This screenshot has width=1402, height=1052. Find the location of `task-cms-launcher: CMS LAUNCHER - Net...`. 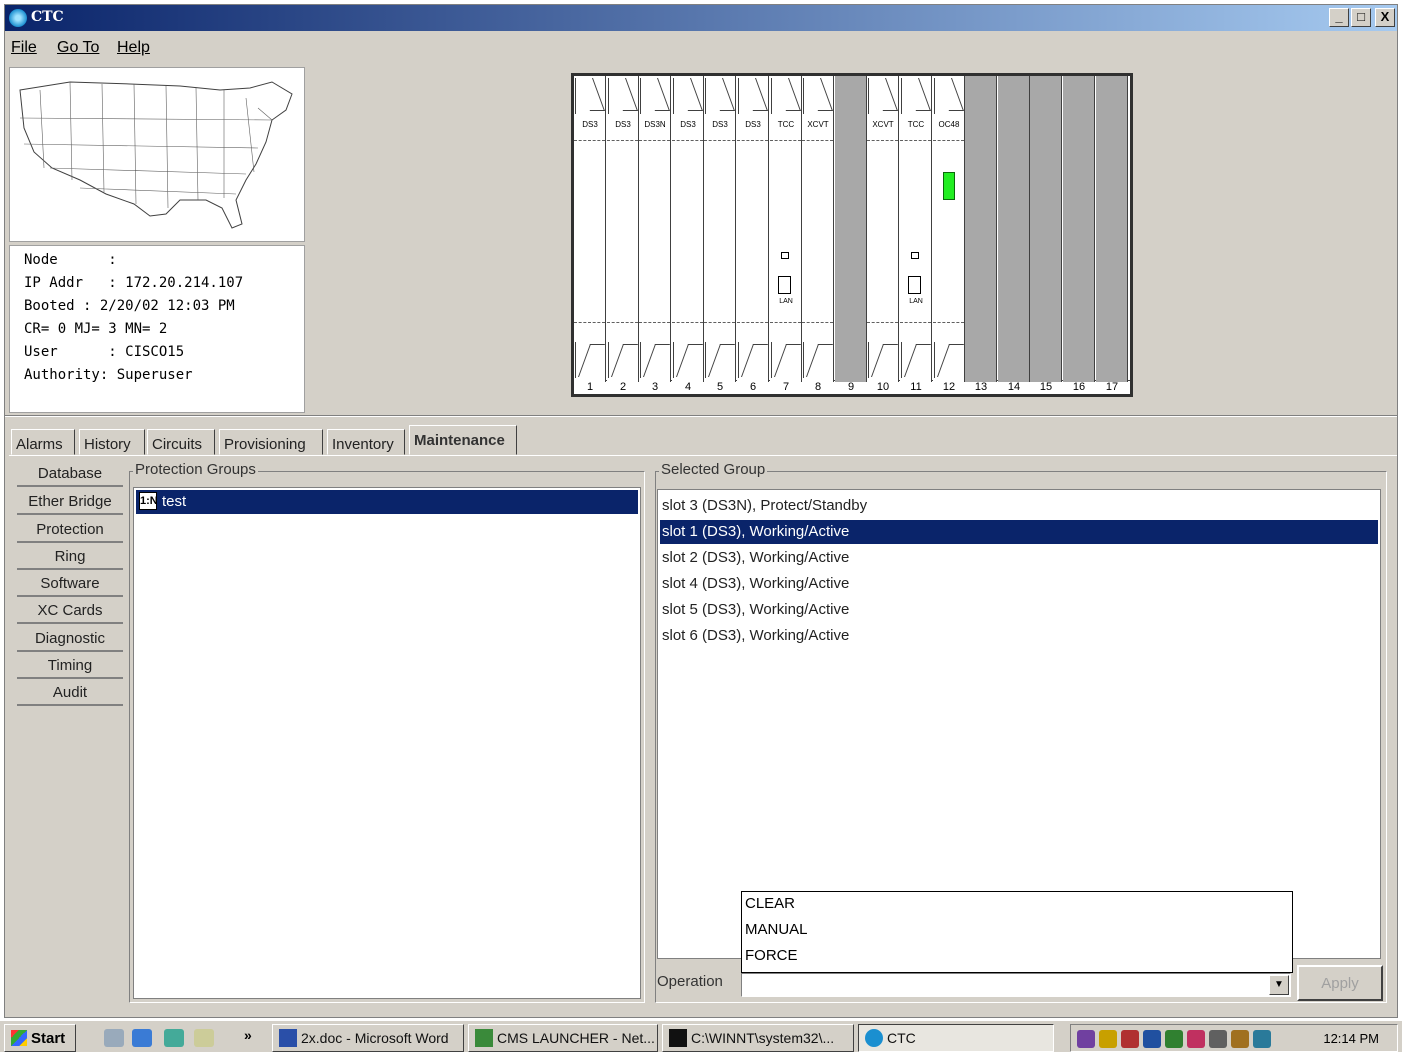

task-cms-launcher: CMS LAUNCHER - Net... is located at coordinates (563, 1038).